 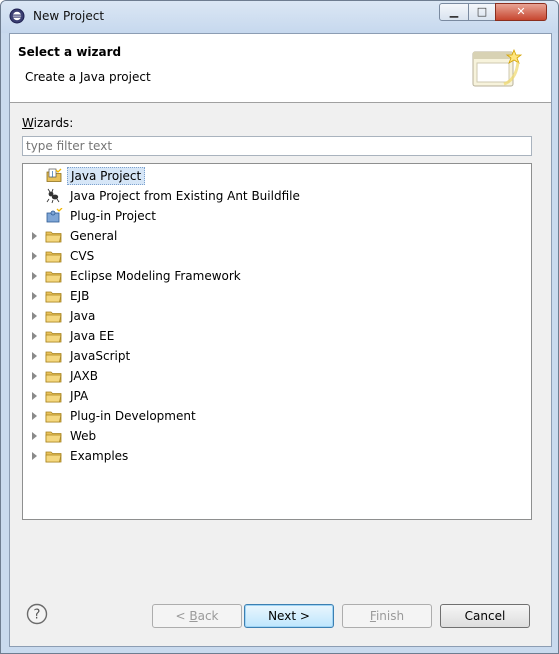 I want to click on window-title: New Project, so click(x=69, y=16).